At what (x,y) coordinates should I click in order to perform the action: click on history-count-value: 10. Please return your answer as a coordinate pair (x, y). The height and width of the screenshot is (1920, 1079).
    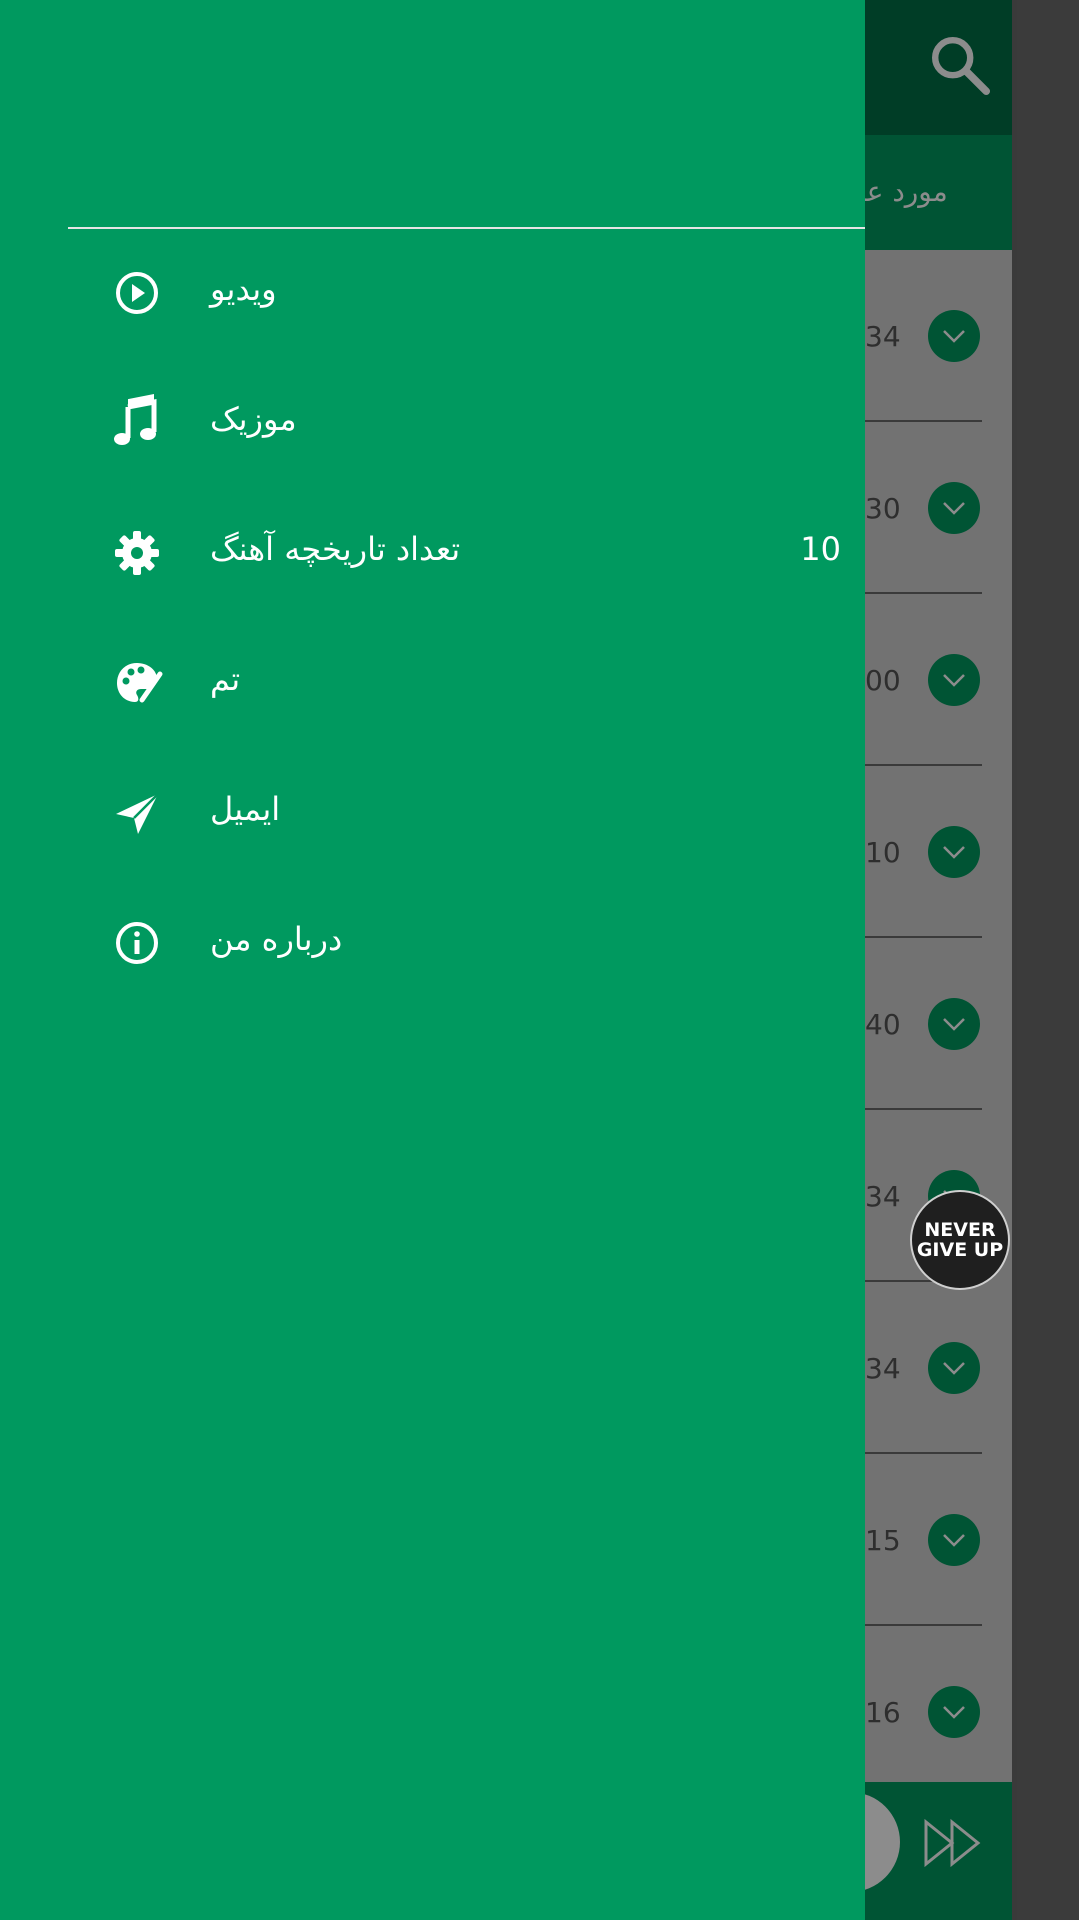
    Looking at the image, I should click on (820, 549).